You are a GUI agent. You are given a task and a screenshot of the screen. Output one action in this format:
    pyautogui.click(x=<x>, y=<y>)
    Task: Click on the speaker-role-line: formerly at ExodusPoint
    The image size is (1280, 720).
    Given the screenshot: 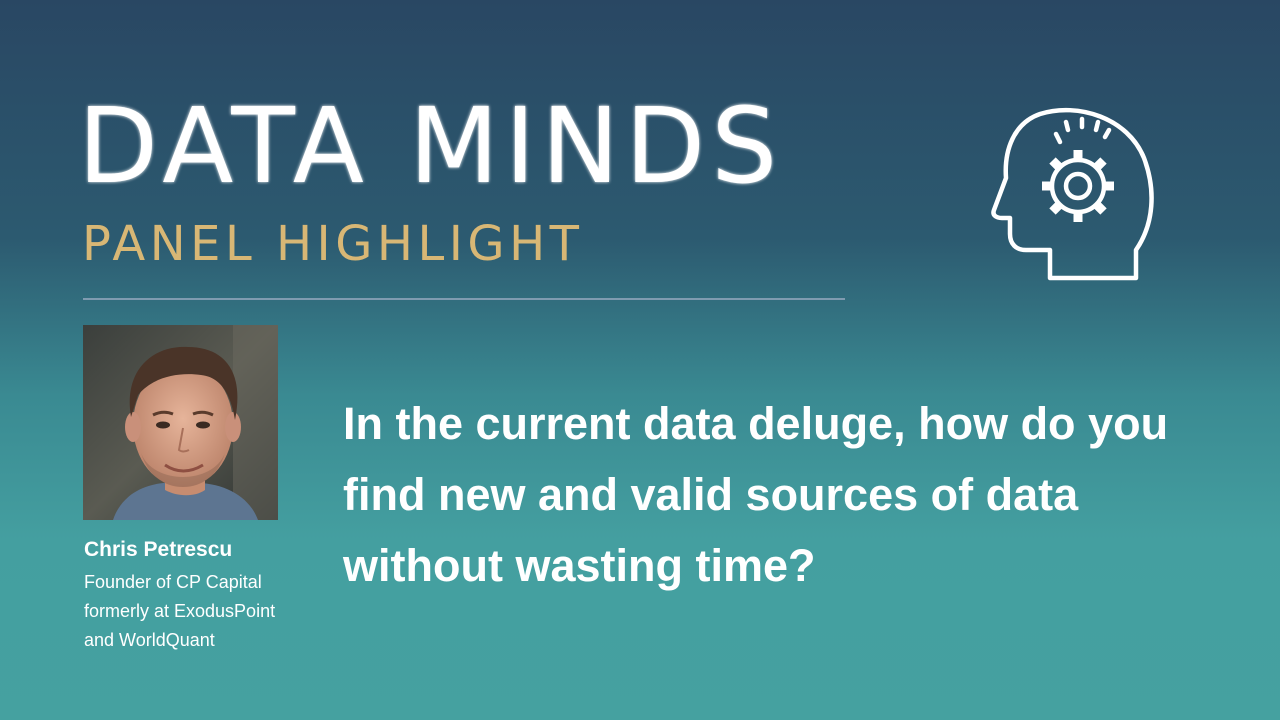 What is the action you would take?
    pyautogui.click(x=180, y=611)
    